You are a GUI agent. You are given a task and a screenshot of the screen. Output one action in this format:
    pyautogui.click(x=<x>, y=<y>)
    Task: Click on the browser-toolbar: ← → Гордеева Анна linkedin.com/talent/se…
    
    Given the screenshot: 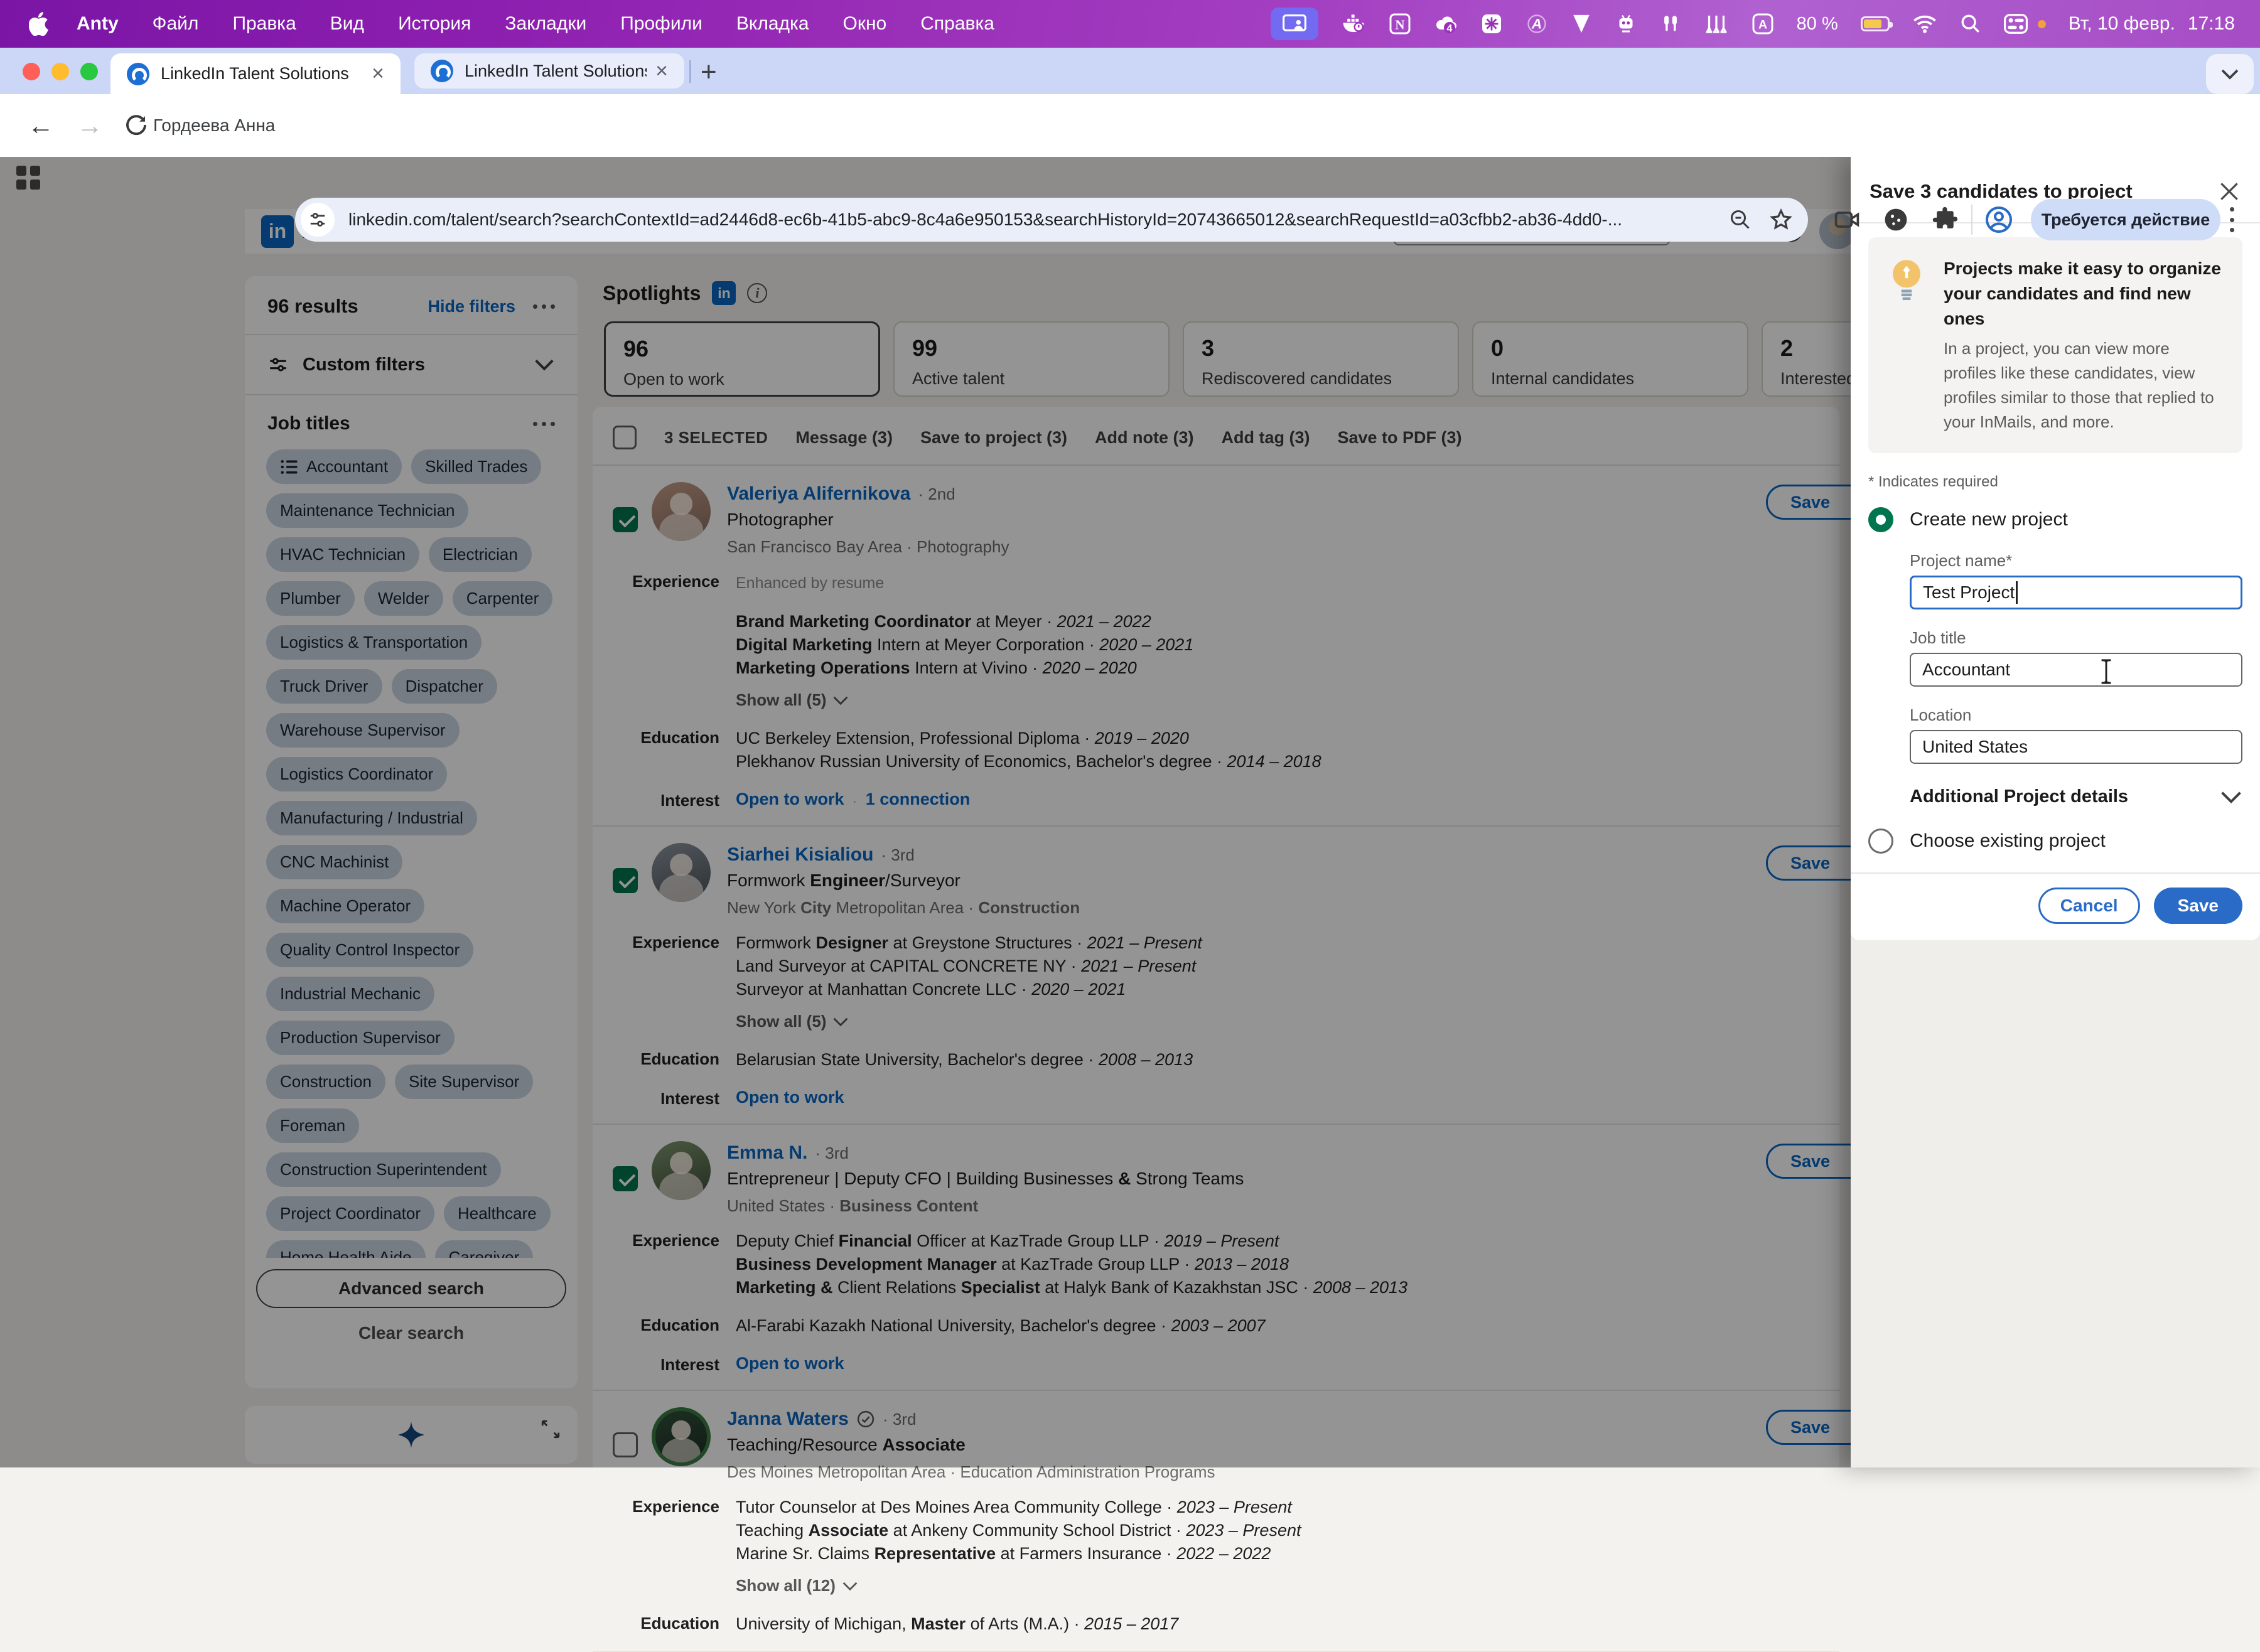 What is the action you would take?
    pyautogui.click(x=1130, y=168)
    